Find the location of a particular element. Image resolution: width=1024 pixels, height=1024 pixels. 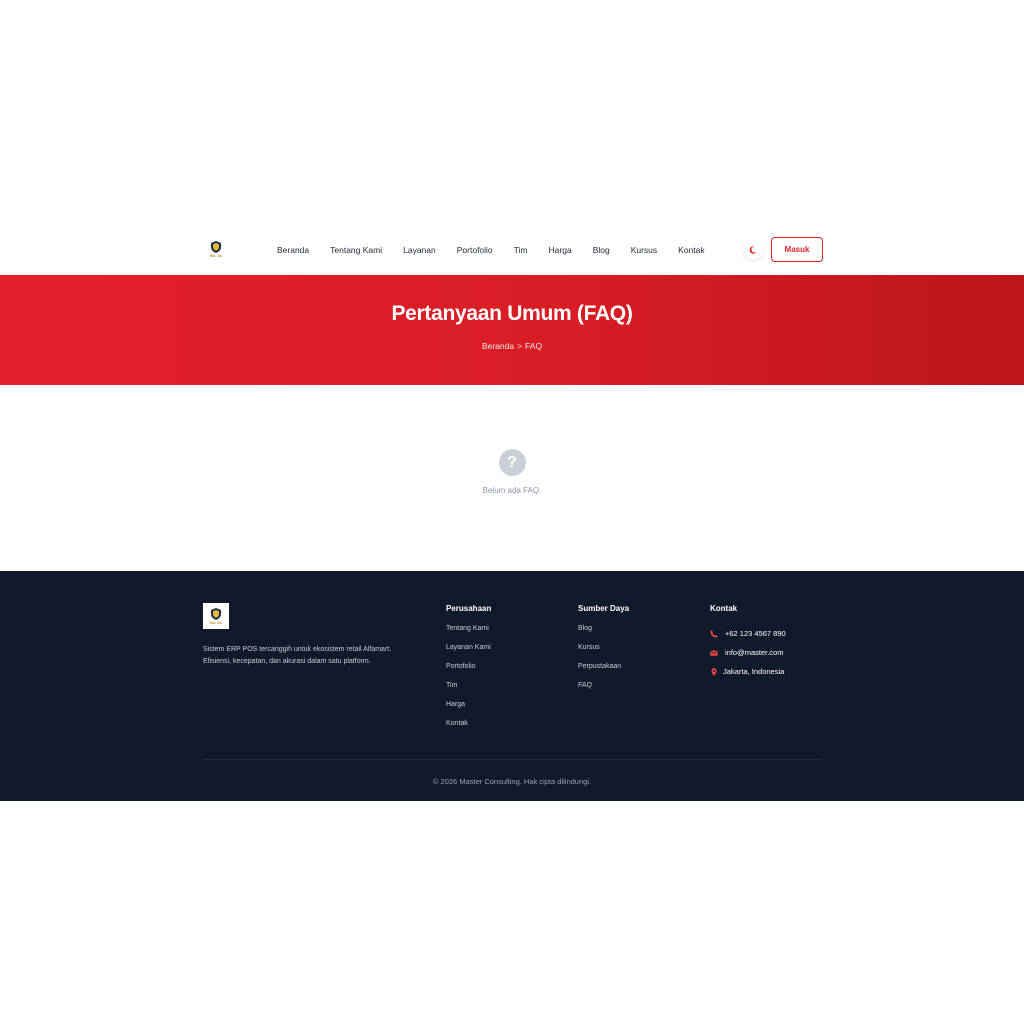

contact-location: Jakarta, Indonesia is located at coordinates (748, 671).